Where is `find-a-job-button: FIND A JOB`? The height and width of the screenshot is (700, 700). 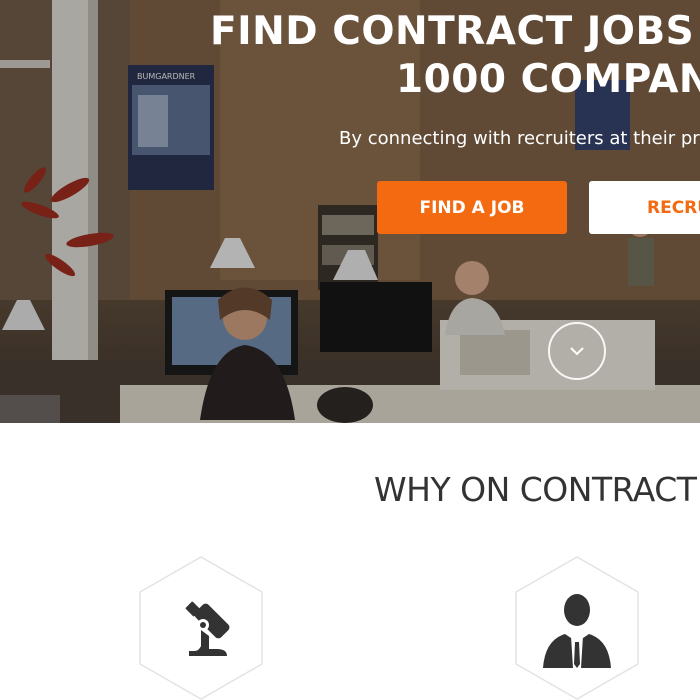
find-a-job-button: FIND A JOB is located at coordinates (472, 207).